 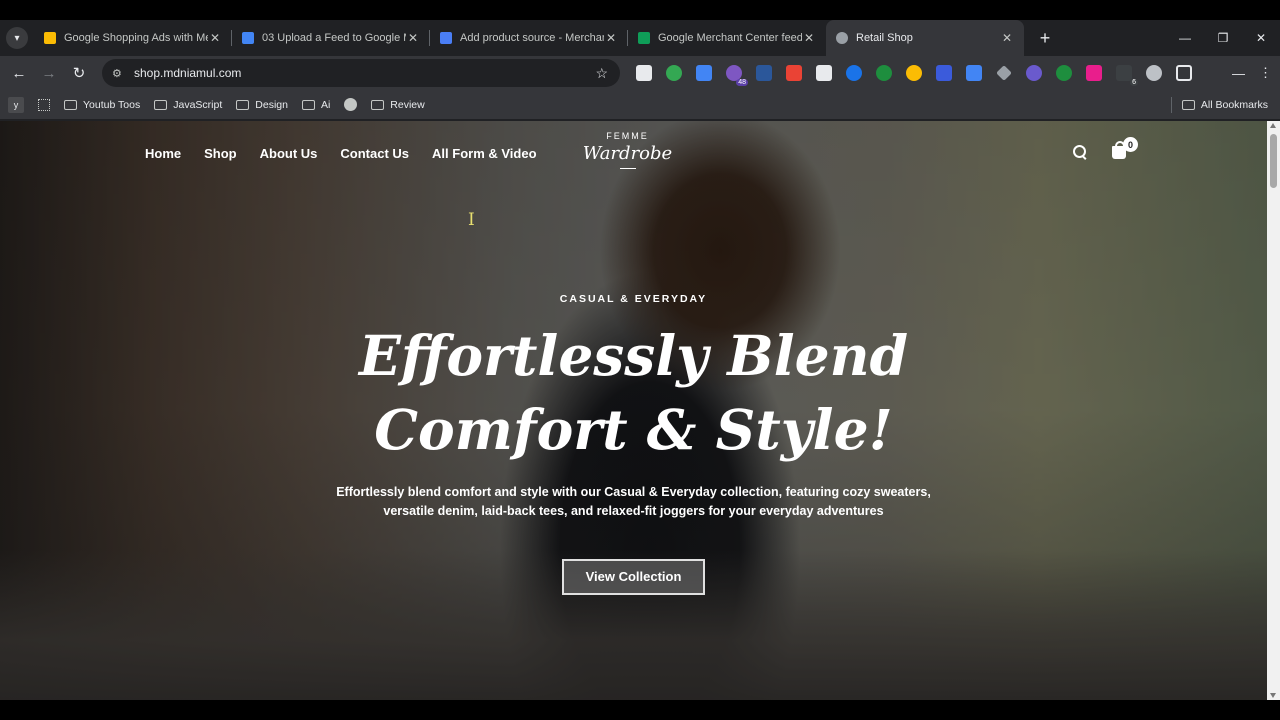 I want to click on close-window-icon: ✕, so click(x=1261, y=38).